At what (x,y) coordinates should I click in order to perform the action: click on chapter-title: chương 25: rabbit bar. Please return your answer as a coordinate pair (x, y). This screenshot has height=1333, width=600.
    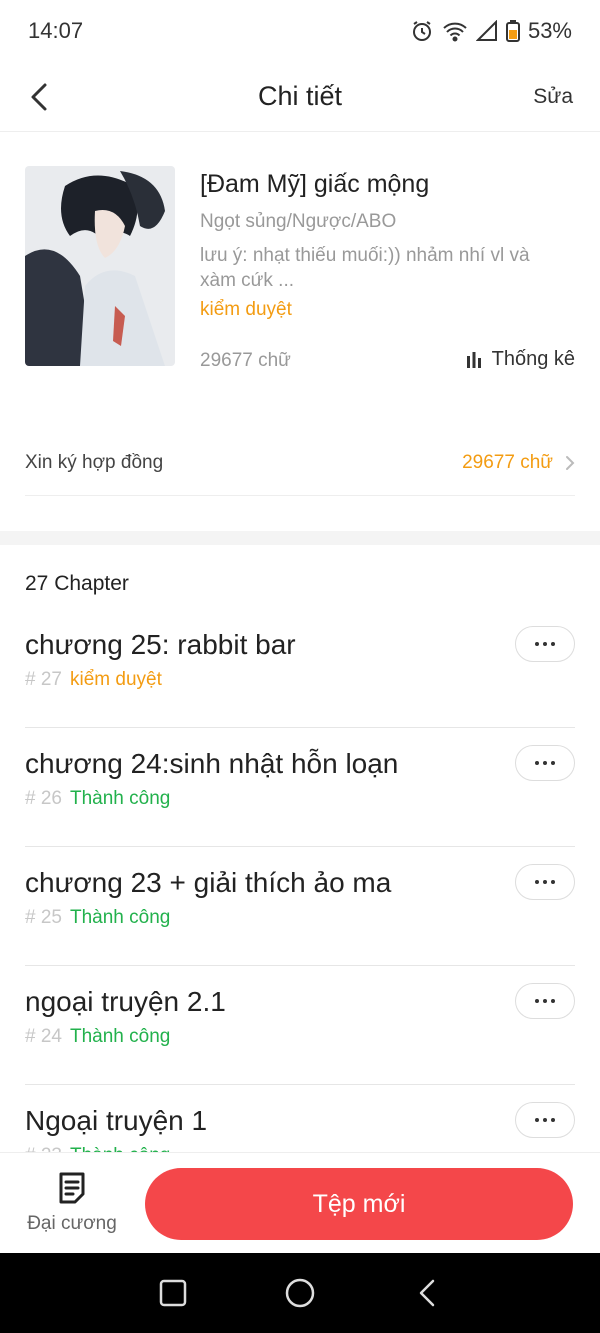
    Looking at the image, I should click on (160, 644).